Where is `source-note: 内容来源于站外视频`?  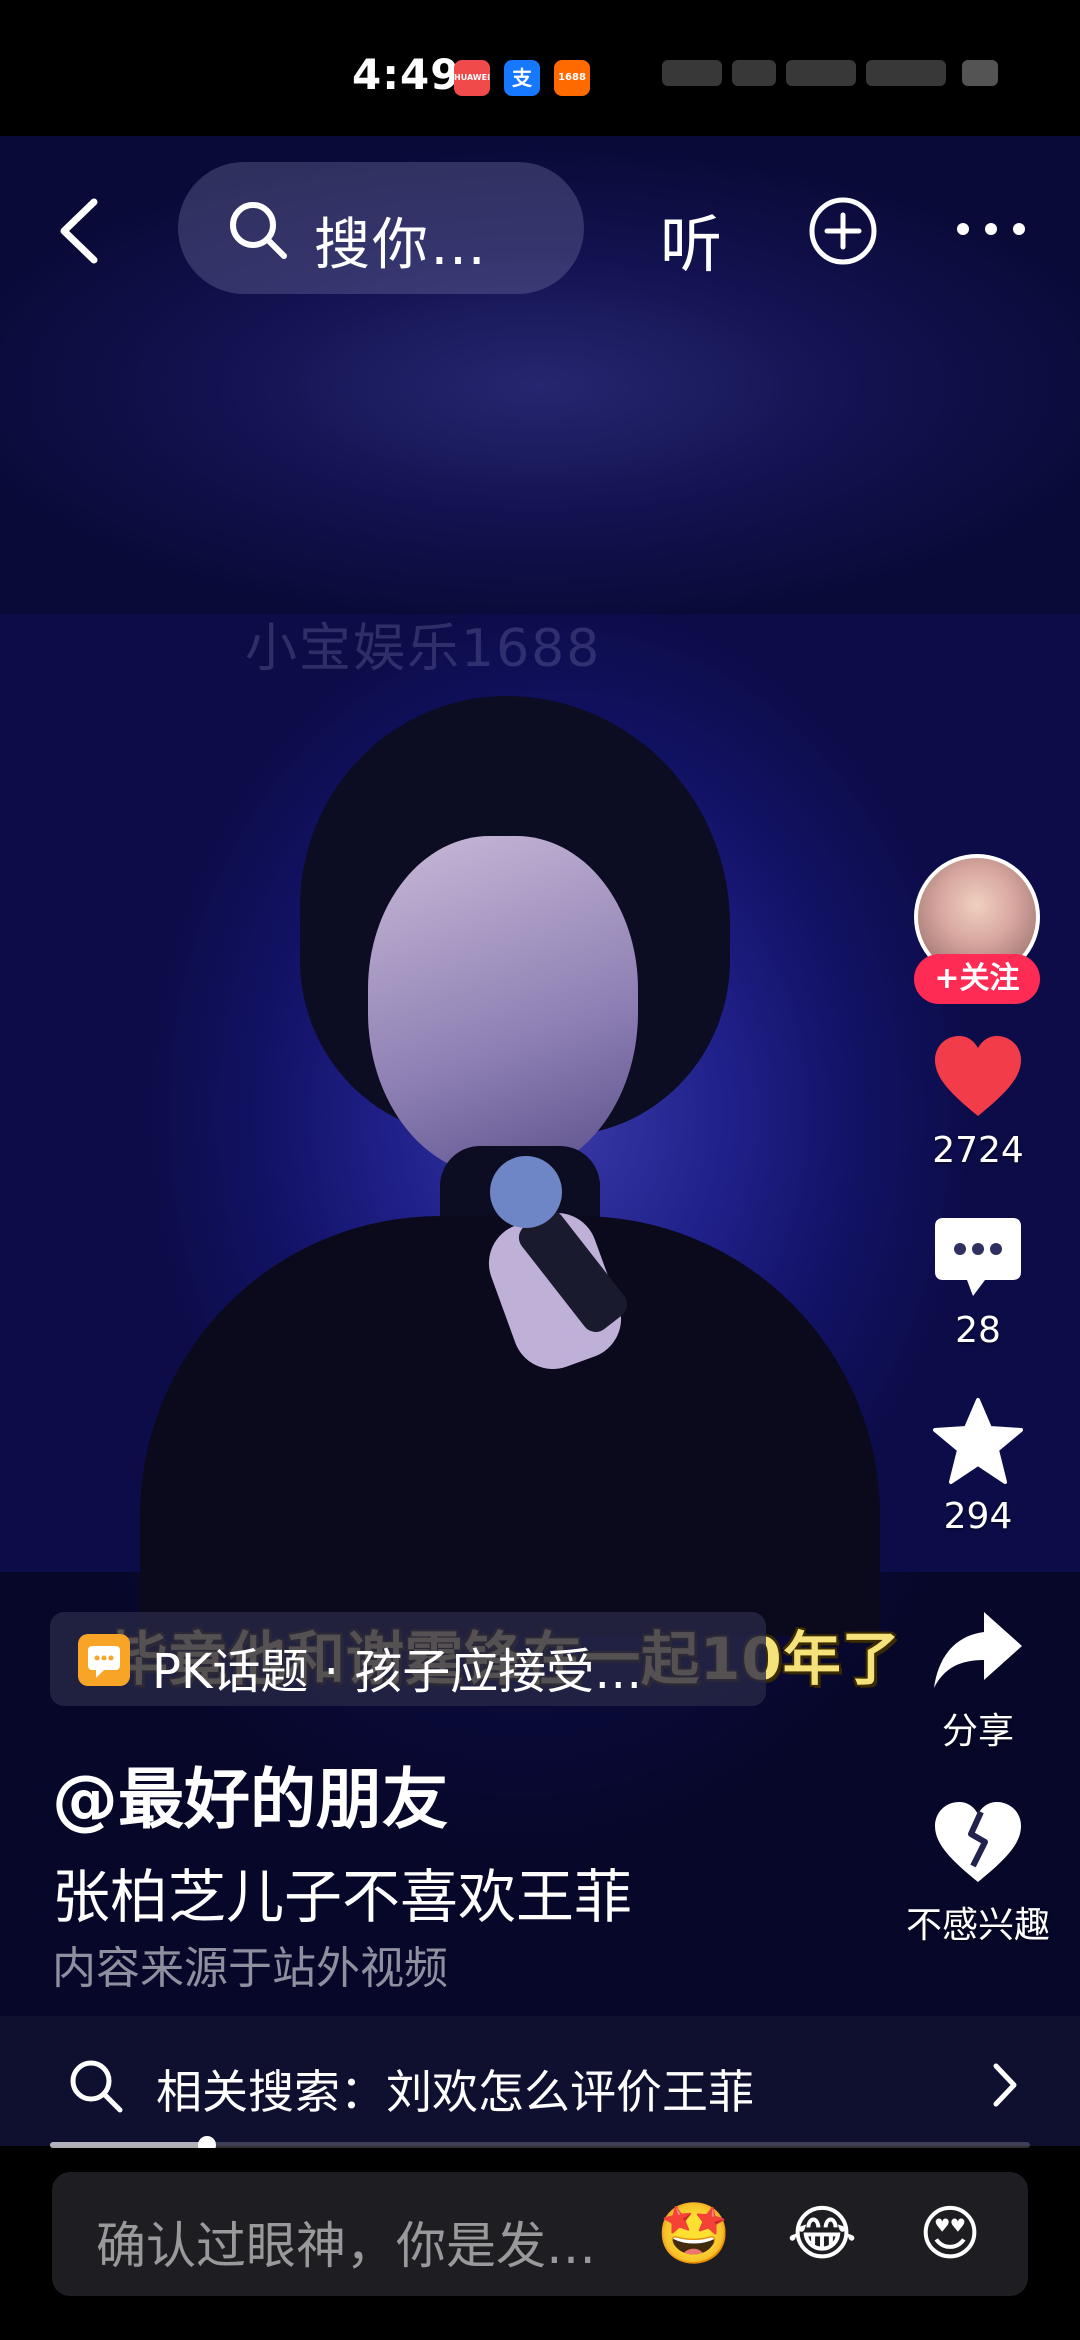
source-note: 内容来源于站外视频 is located at coordinates (250, 1968).